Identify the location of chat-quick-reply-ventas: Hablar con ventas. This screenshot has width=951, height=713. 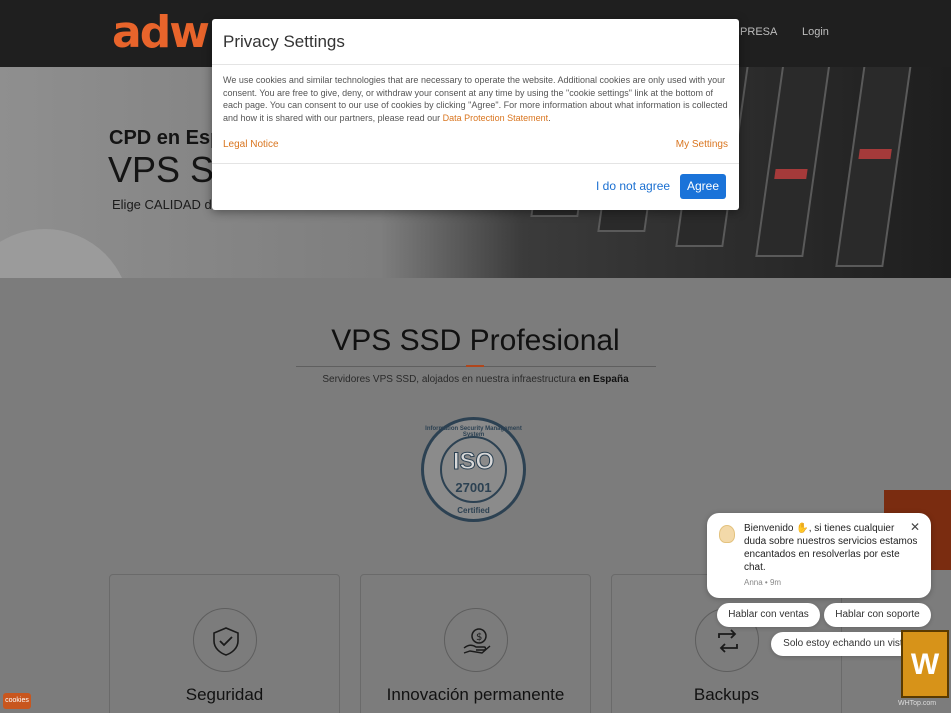
(768, 615).